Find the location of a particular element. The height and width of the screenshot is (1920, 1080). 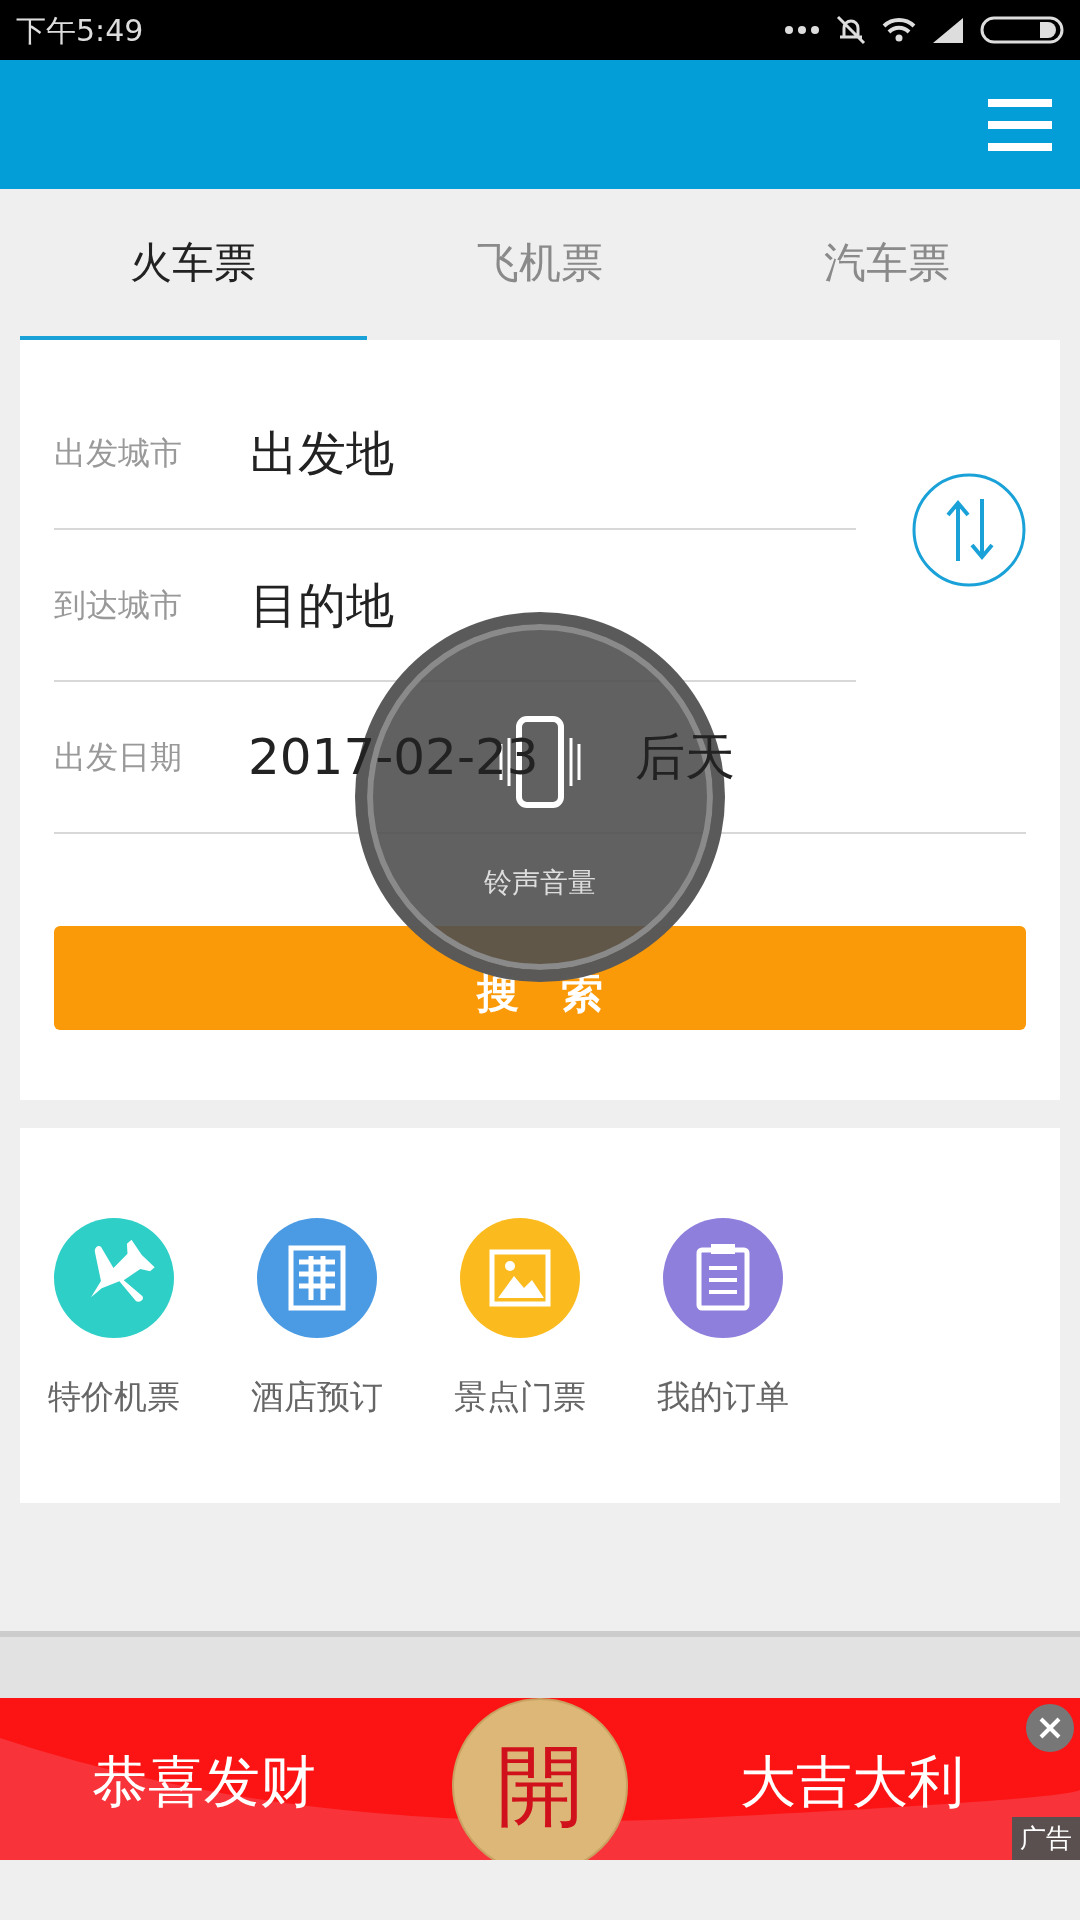

city-input: 出发地 is located at coordinates (448, 453).